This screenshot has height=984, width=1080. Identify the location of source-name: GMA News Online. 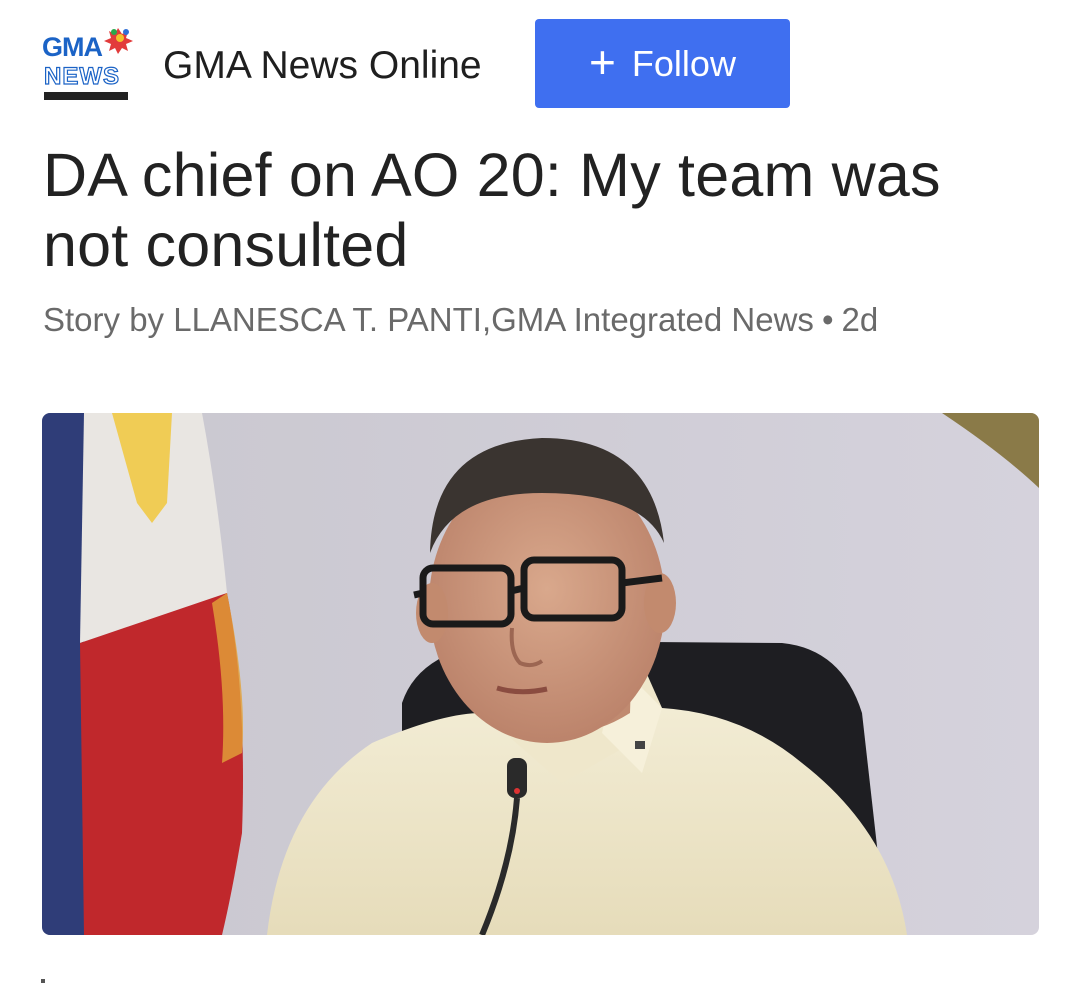
(322, 66).